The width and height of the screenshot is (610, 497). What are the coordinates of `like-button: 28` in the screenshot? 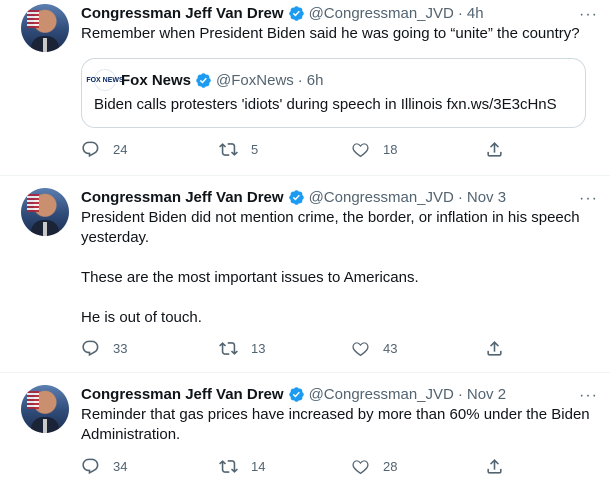 It's located at (374, 466).